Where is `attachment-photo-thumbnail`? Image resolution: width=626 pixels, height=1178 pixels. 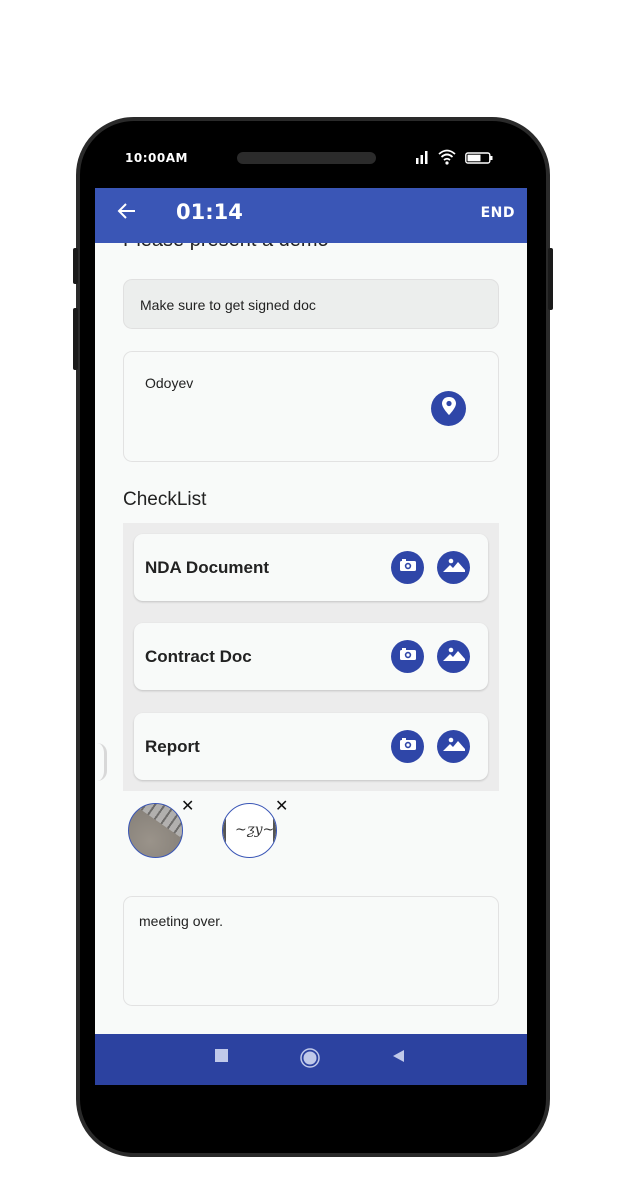
attachment-photo-thumbnail is located at coordinates (155, 830).